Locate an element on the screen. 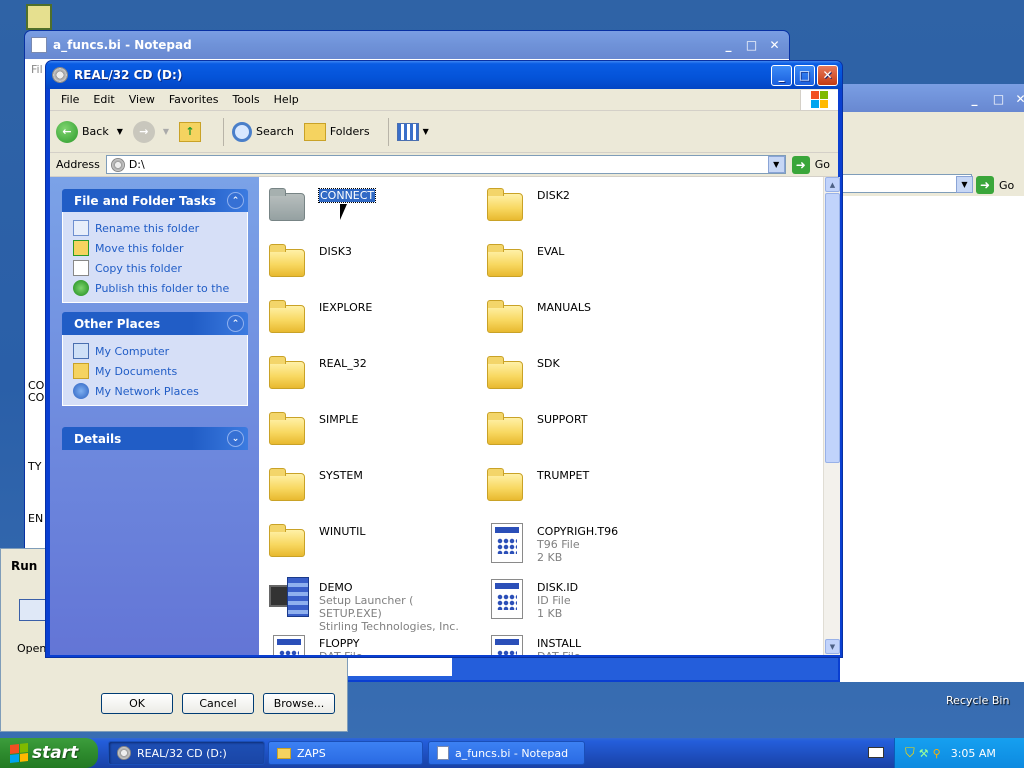 Image resolution: width=1024 pixels, height=768 pixels. notepad-menu-file: Fil is located at coordinates (37, 69).